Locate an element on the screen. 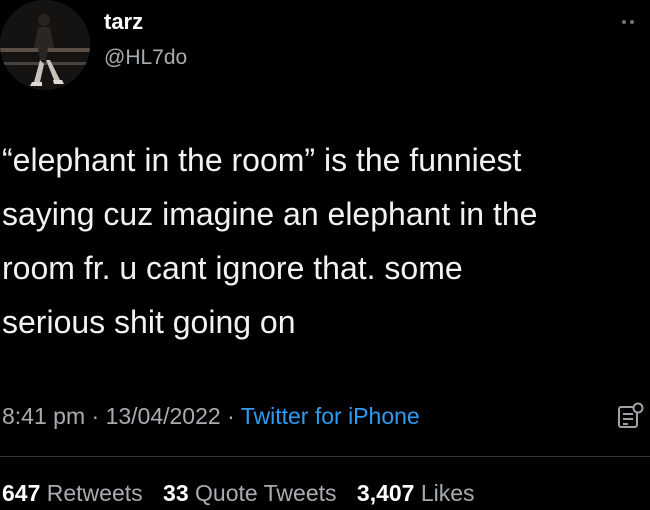 The width and height of the screenshot is (650, 510). tweet-date: 13/04/2022 is located at coordinates (163, 416).